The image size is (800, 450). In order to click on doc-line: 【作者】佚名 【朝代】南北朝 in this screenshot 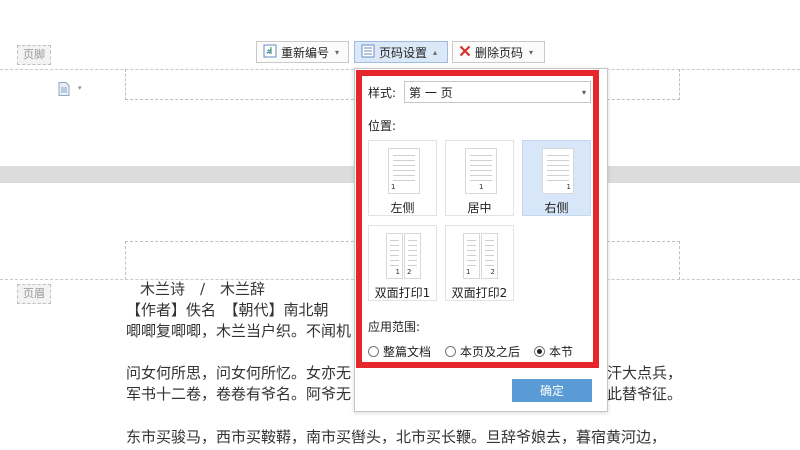, I will do `click(227, 310)`.